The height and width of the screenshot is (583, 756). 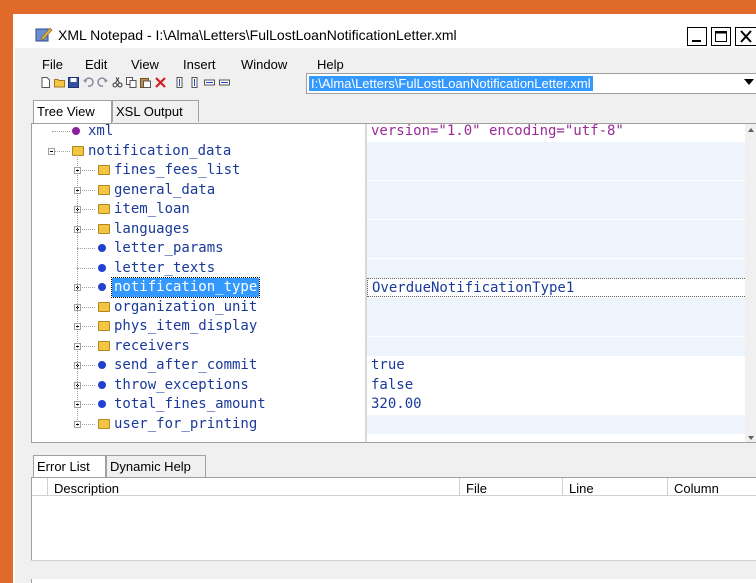 What do you see at coordinates (224, 82) in the screenshot?
I see `nudge-right-icon` at bounding box center [224, 82].